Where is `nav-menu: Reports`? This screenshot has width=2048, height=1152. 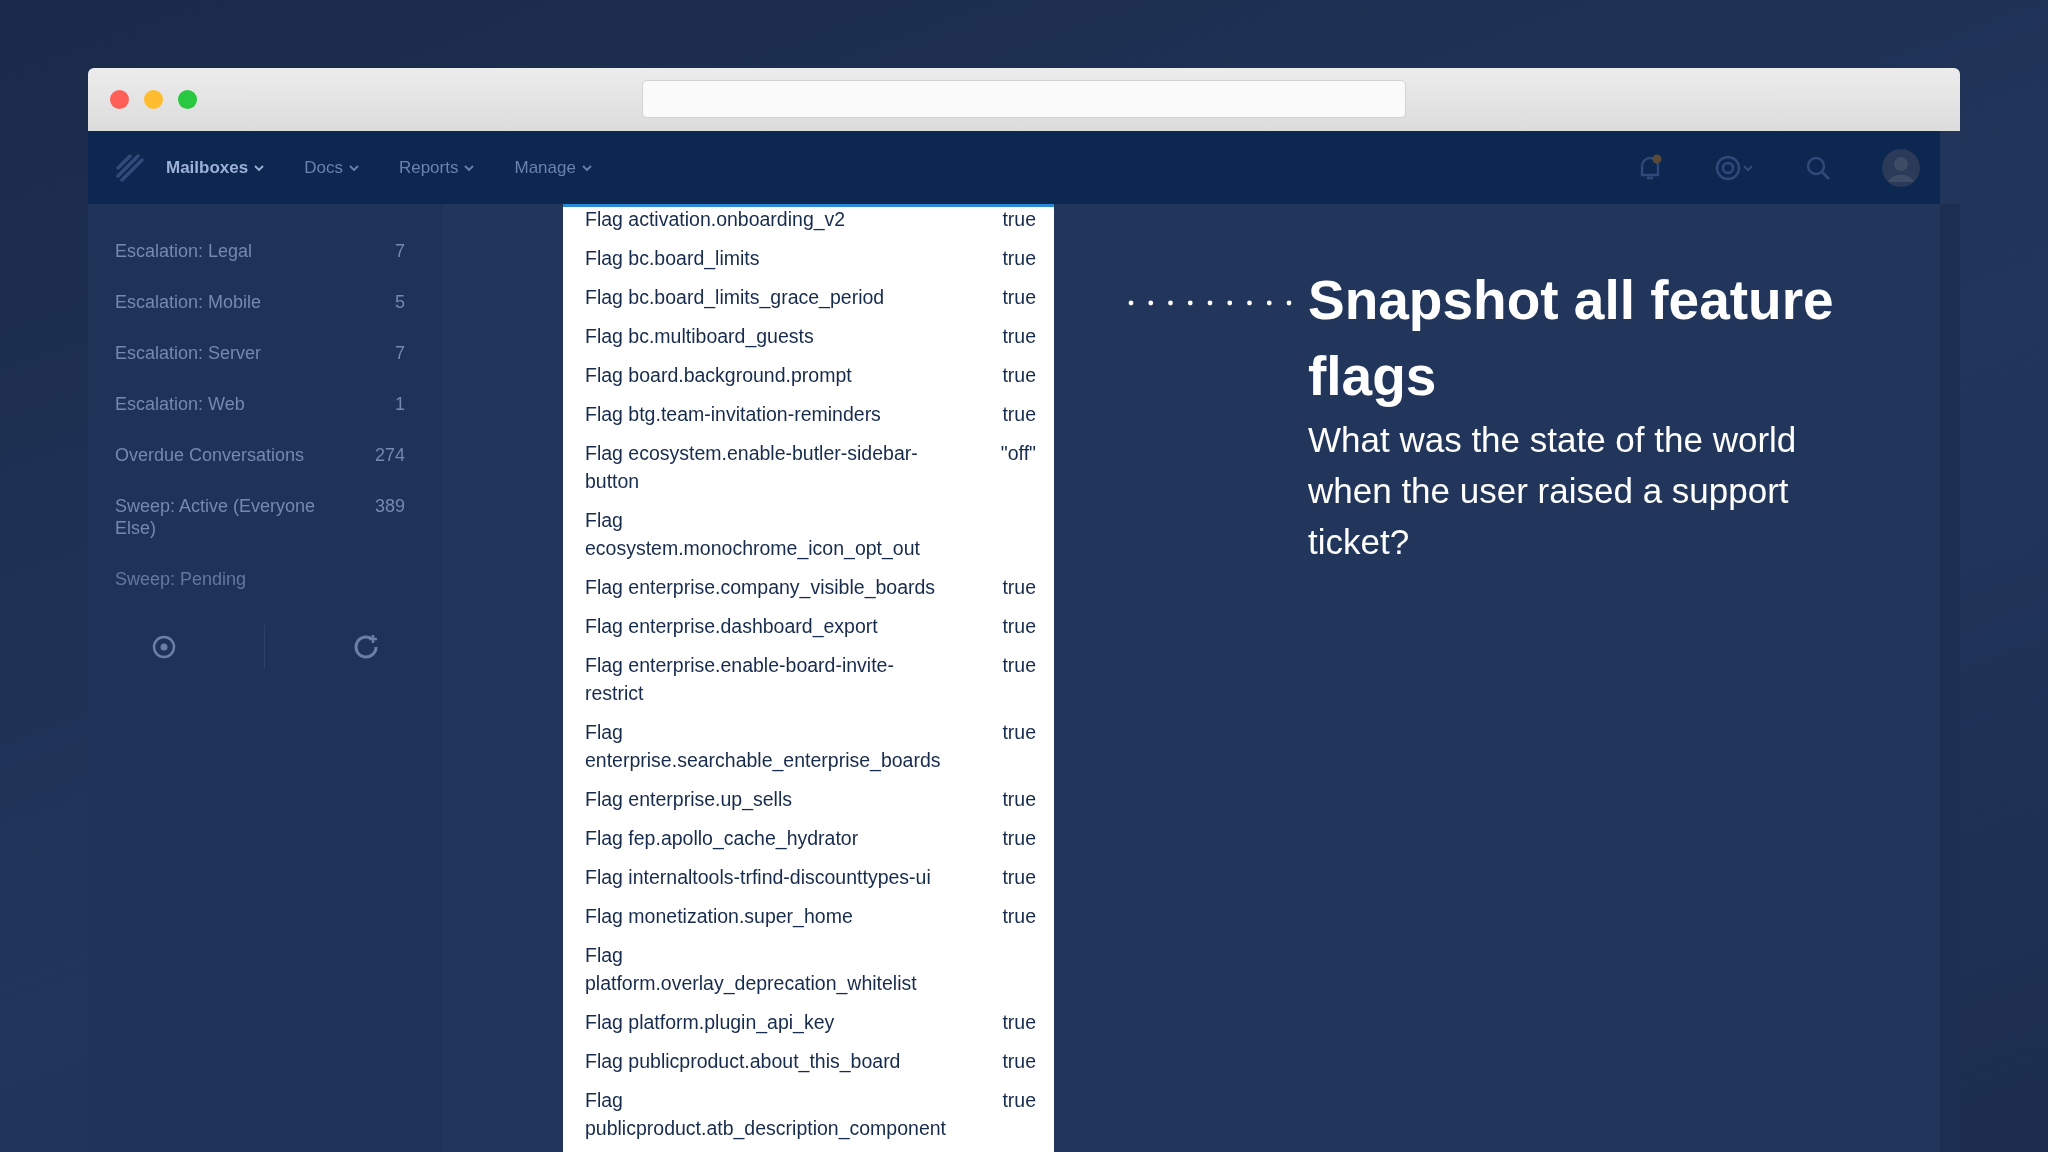
nav-menu: Reports is located at coordinates (436, 167).